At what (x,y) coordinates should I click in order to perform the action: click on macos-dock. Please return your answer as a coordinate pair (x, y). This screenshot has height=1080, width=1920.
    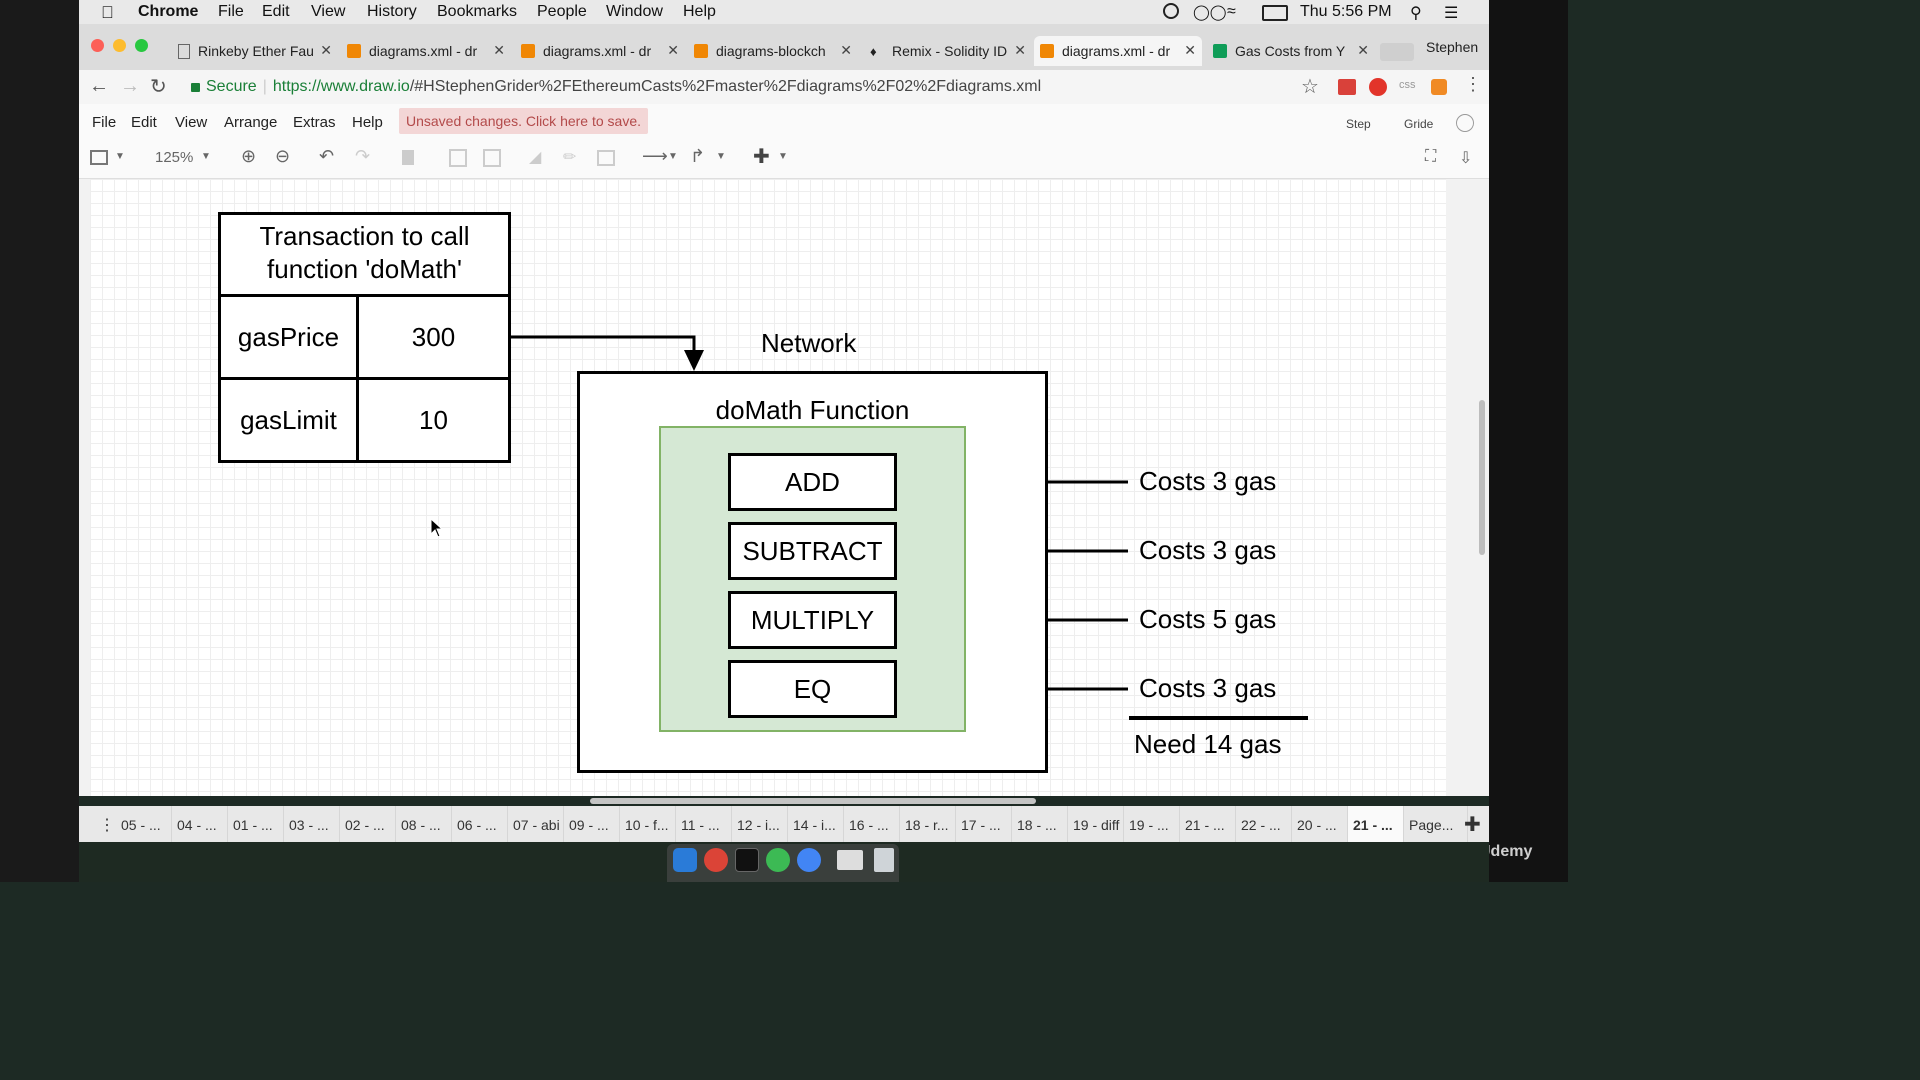
    Looking at the image, I should click on (784, 862).